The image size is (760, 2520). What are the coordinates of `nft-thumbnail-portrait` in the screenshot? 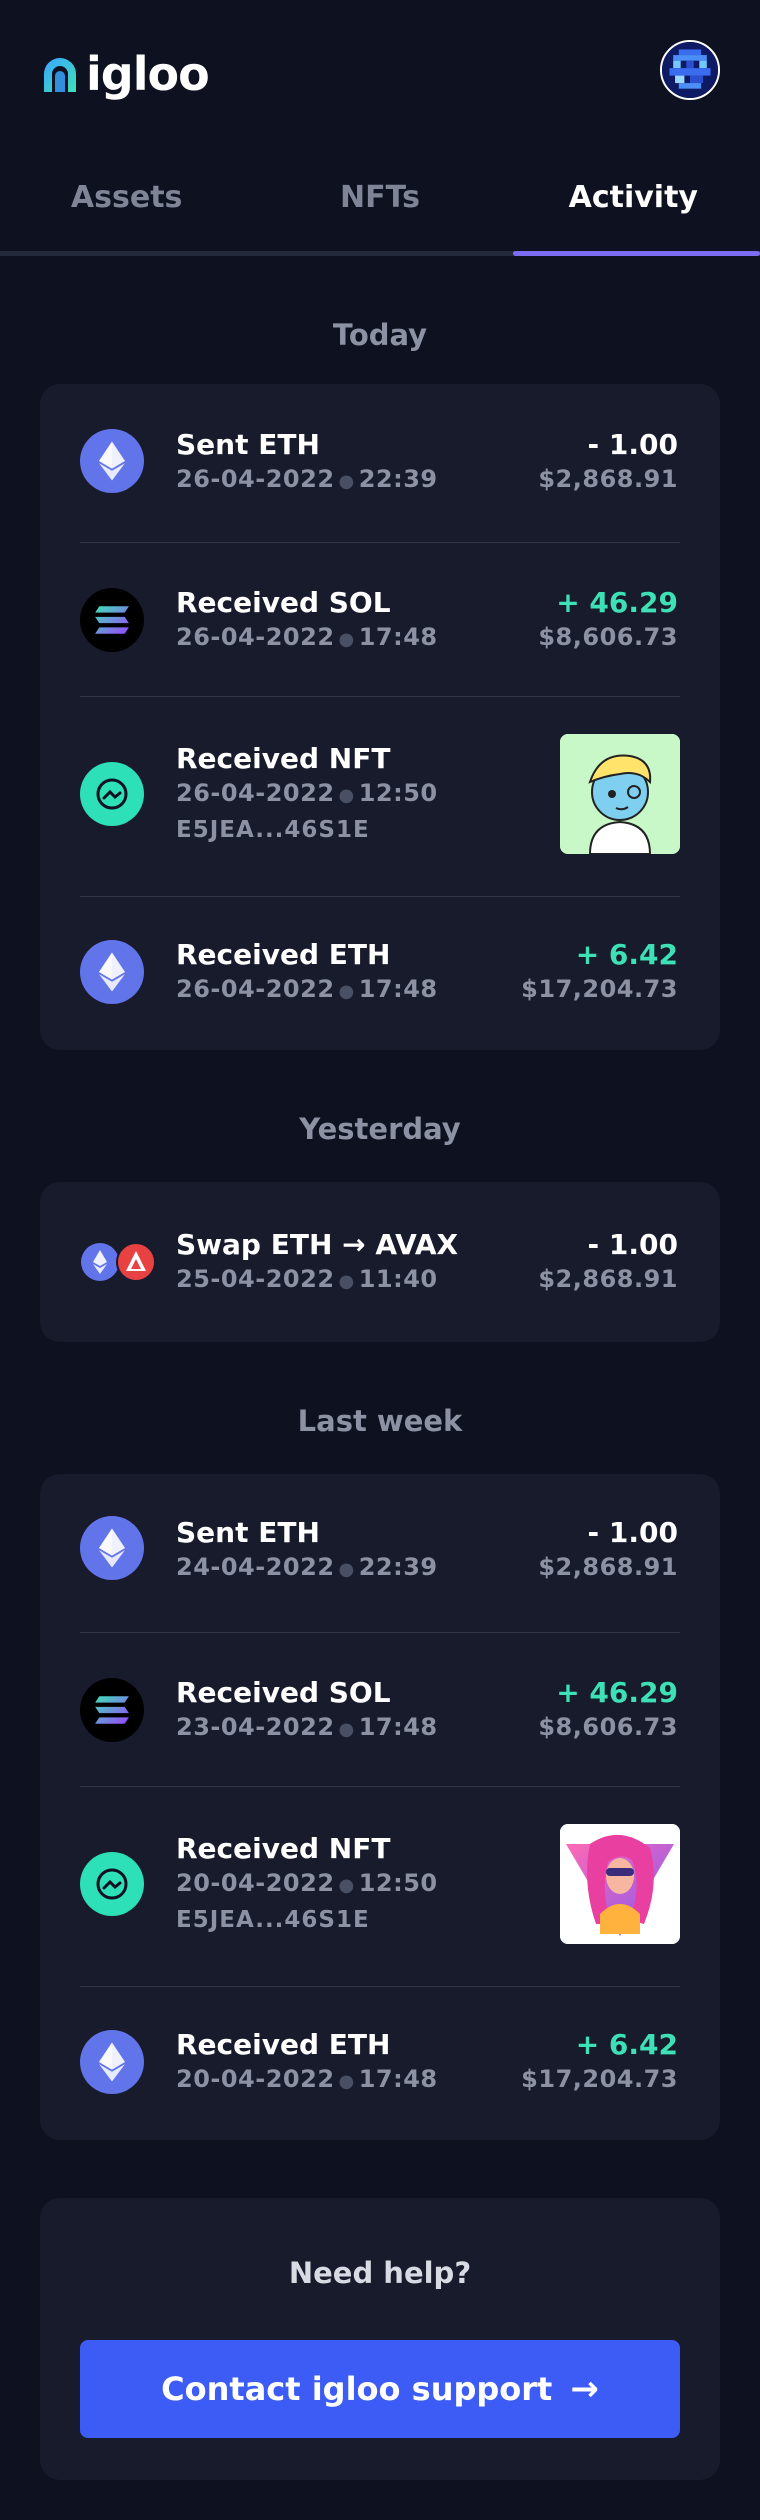 It's located at (620, 1884).